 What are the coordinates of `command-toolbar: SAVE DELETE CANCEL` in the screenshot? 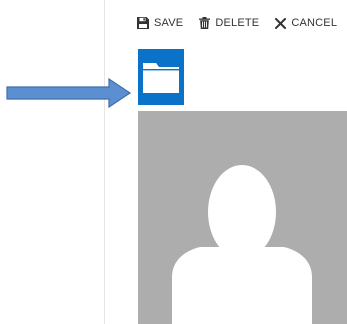 It's located at (237, 23).